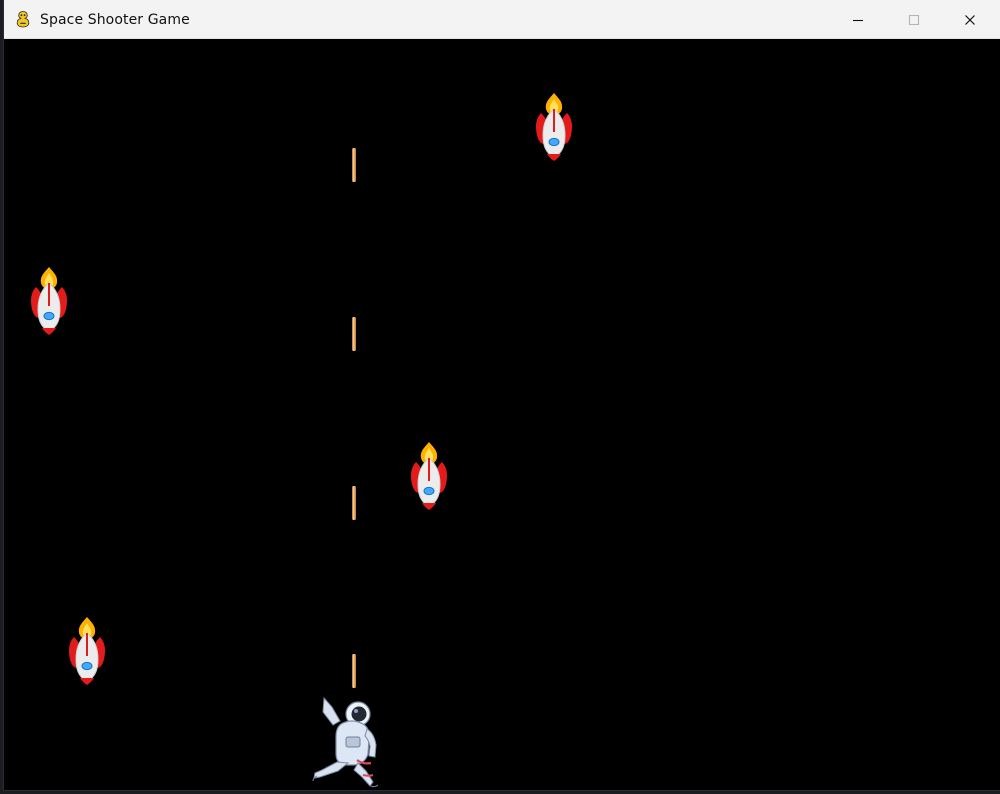 This screenshot has height=794, width=1000. Describe the element at coordinates (502, 19) in the screenshot. I see `window-titlebar: Space Shooter Game` at that location.